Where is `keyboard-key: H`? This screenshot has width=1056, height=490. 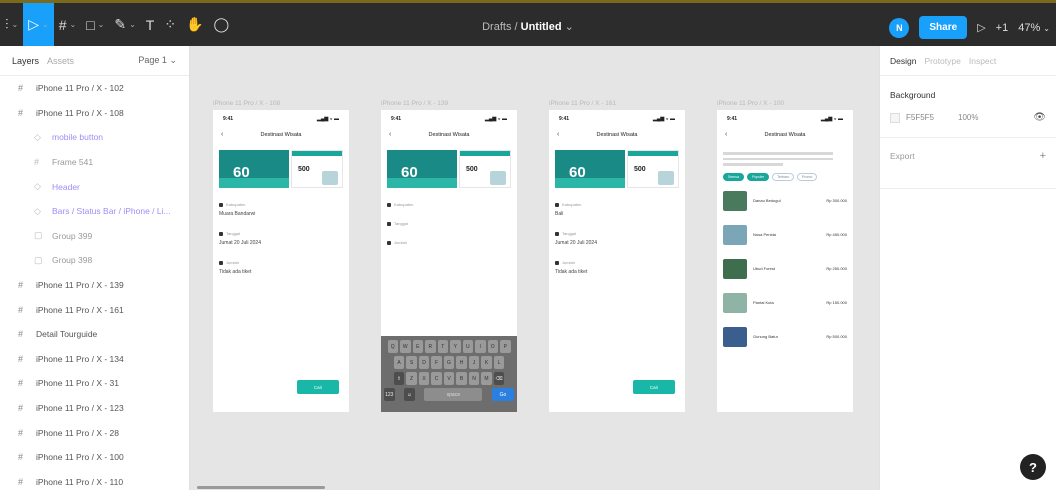 keyboard-key: H is located at coordinates (461, 362).